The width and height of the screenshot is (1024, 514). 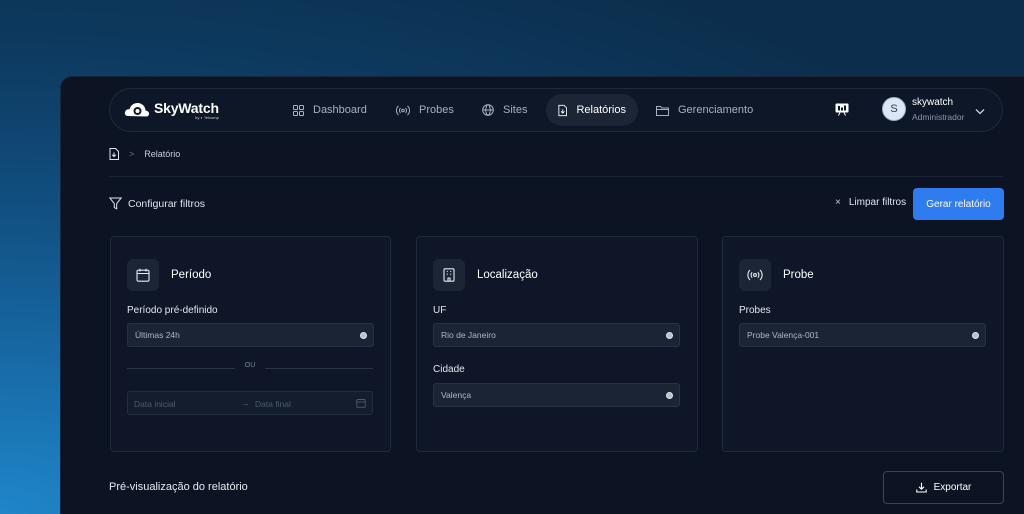 What do you see at coordinates (449, 369) in the screenshot?
I see `city-label: Cidade` at bounding box center [449, 369].